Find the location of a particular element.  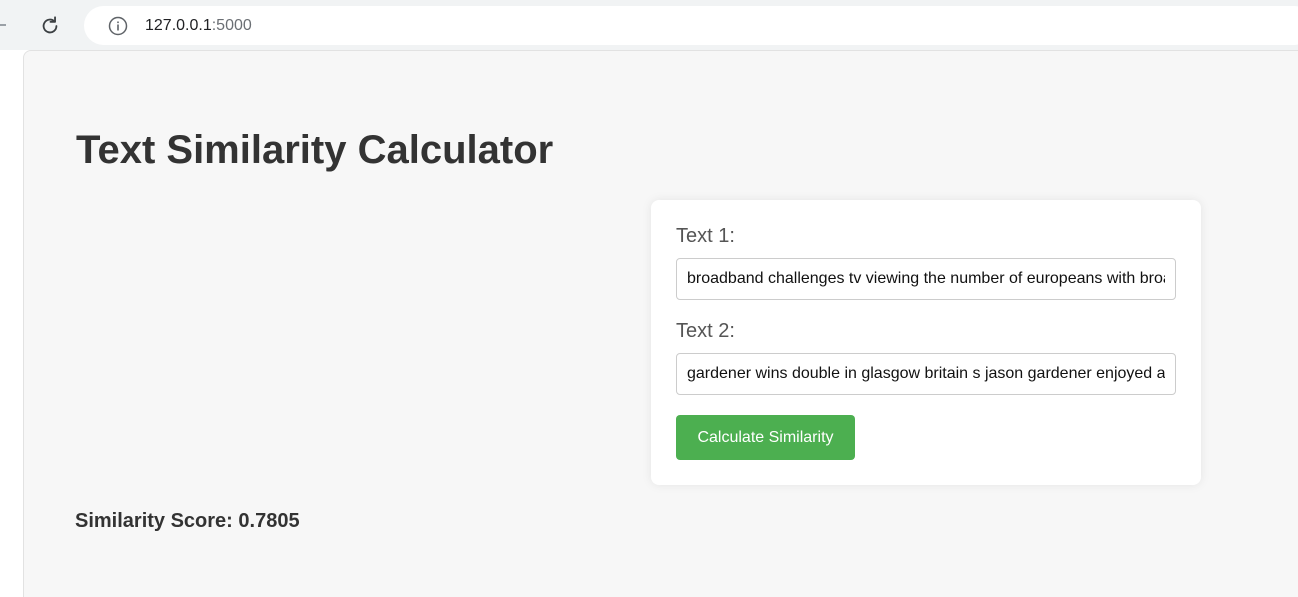

reload-button is located at coordinates (50, 26).